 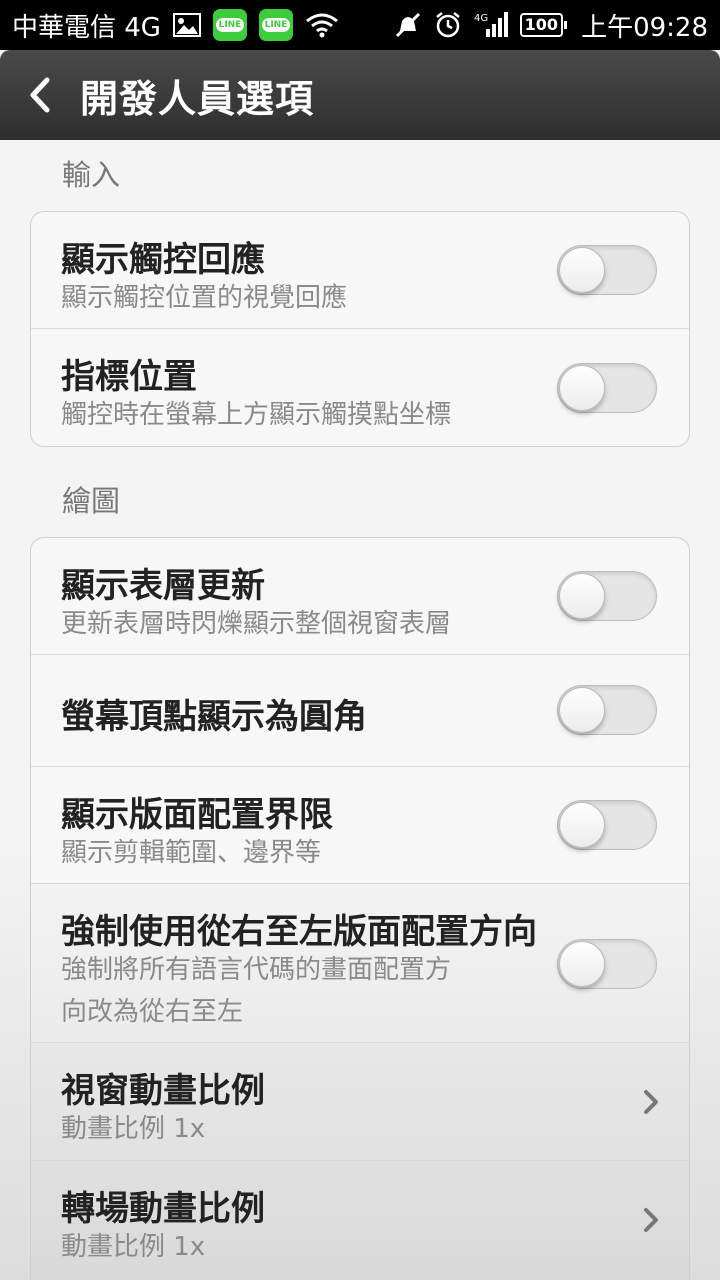 What do you see at coordinates (197, 815) in the screenshot?
I see `setting-title: 顯示版面配置界限` at bounding box center [197, 815].